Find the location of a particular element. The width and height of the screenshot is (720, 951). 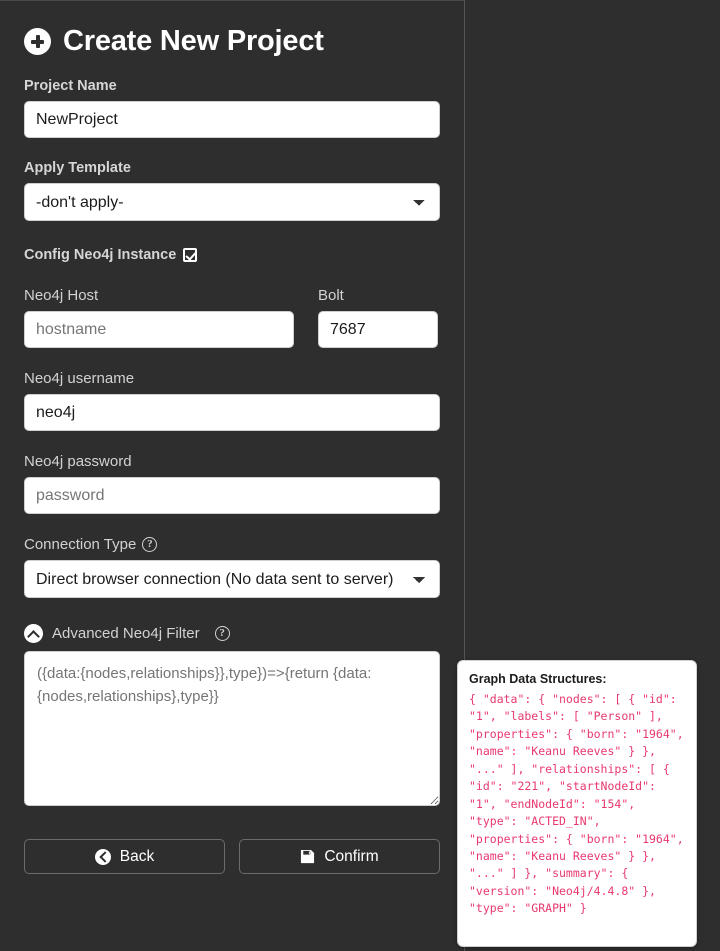

confirm-button: Confirm is located at coordinates (339, 856).